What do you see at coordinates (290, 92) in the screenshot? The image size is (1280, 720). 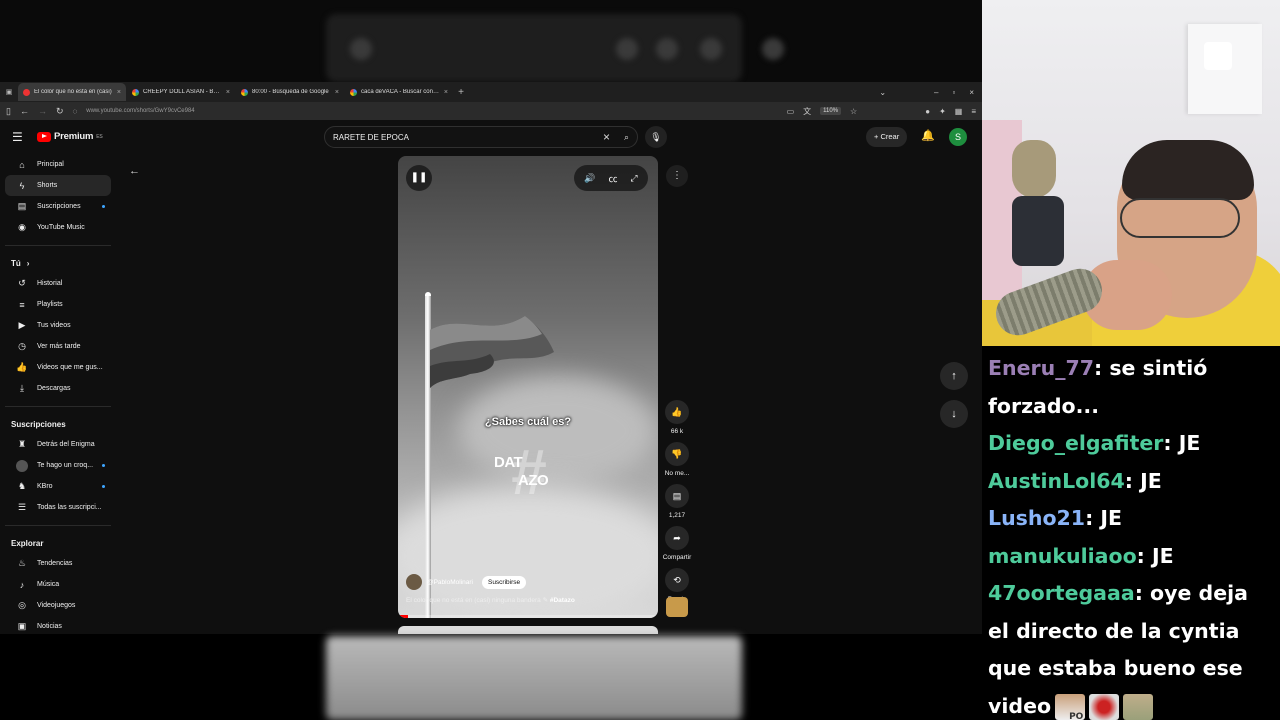 I see `browser-tab: 80:00 - Búsqueda de Google ×` at bounding box center [290, 92].